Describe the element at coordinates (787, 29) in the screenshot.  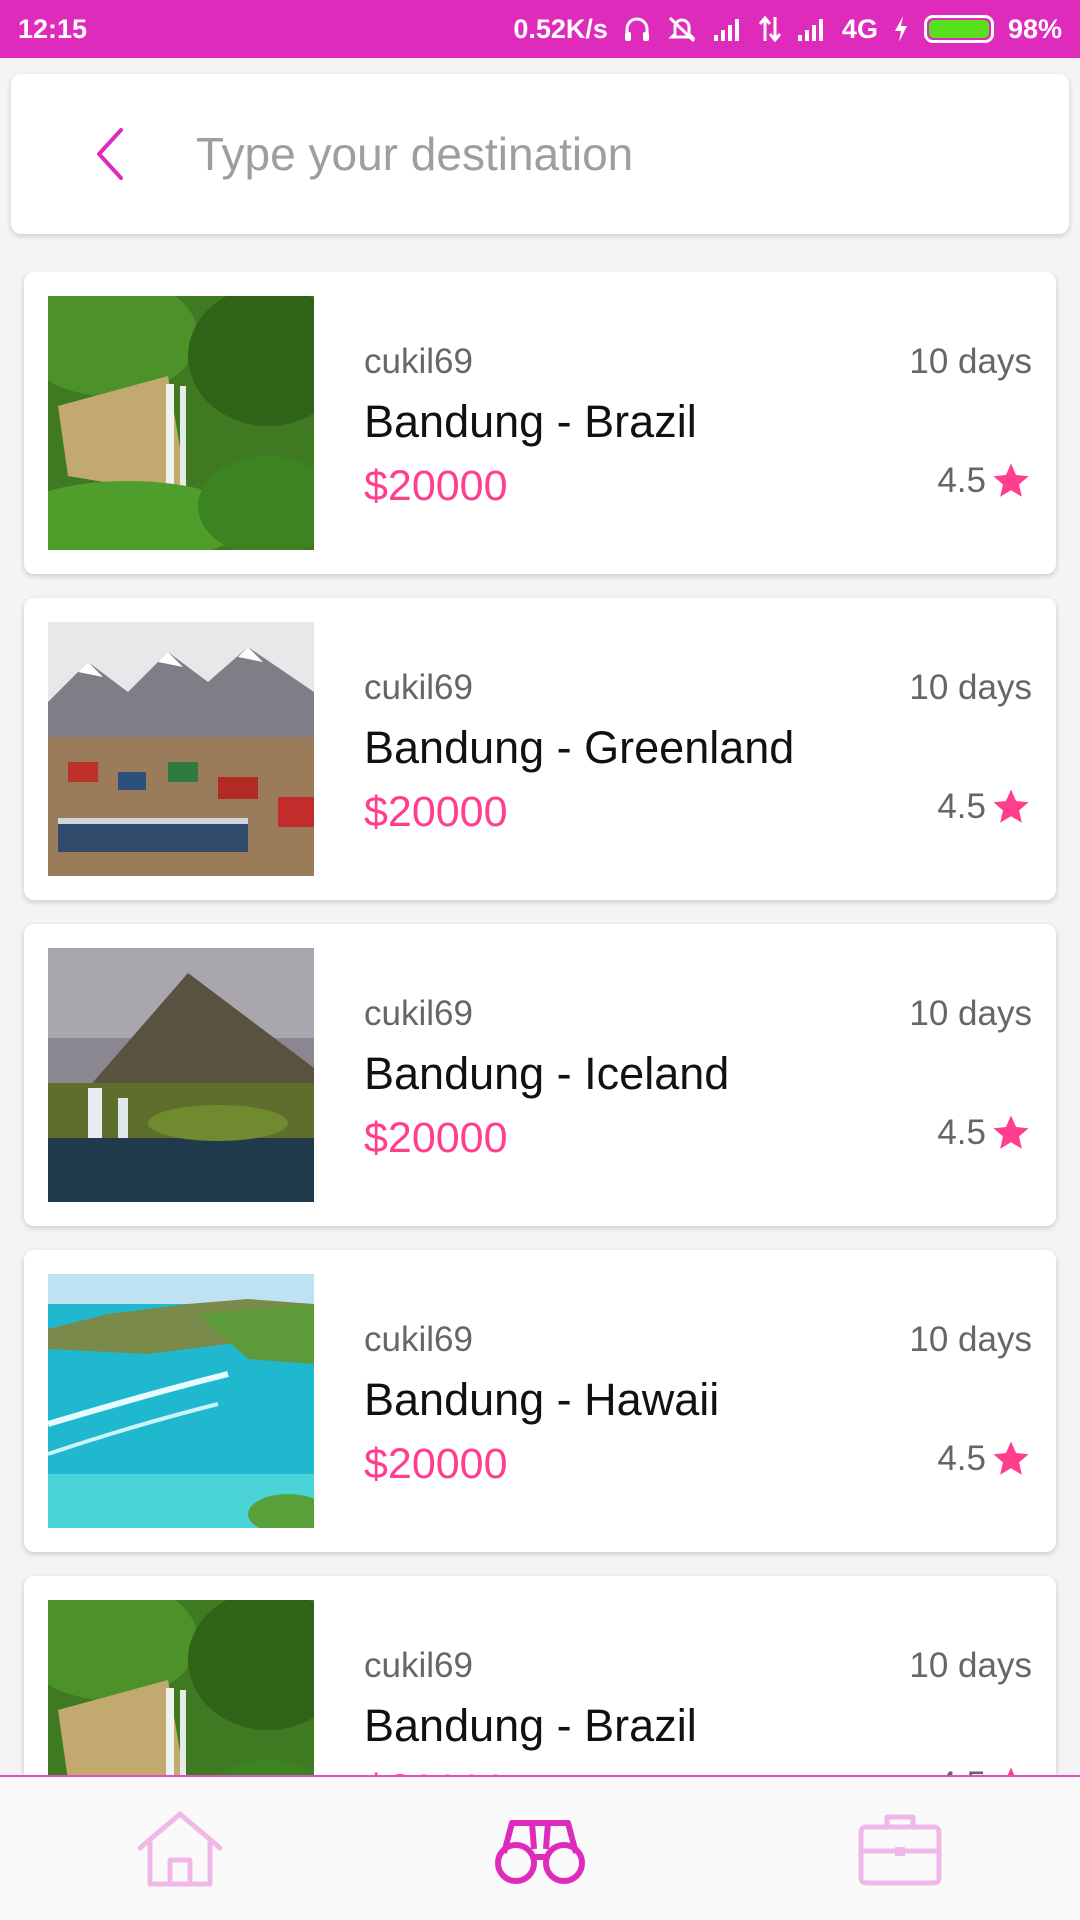
I see `status-right: 0.52K/s 4G 98%` at that location.